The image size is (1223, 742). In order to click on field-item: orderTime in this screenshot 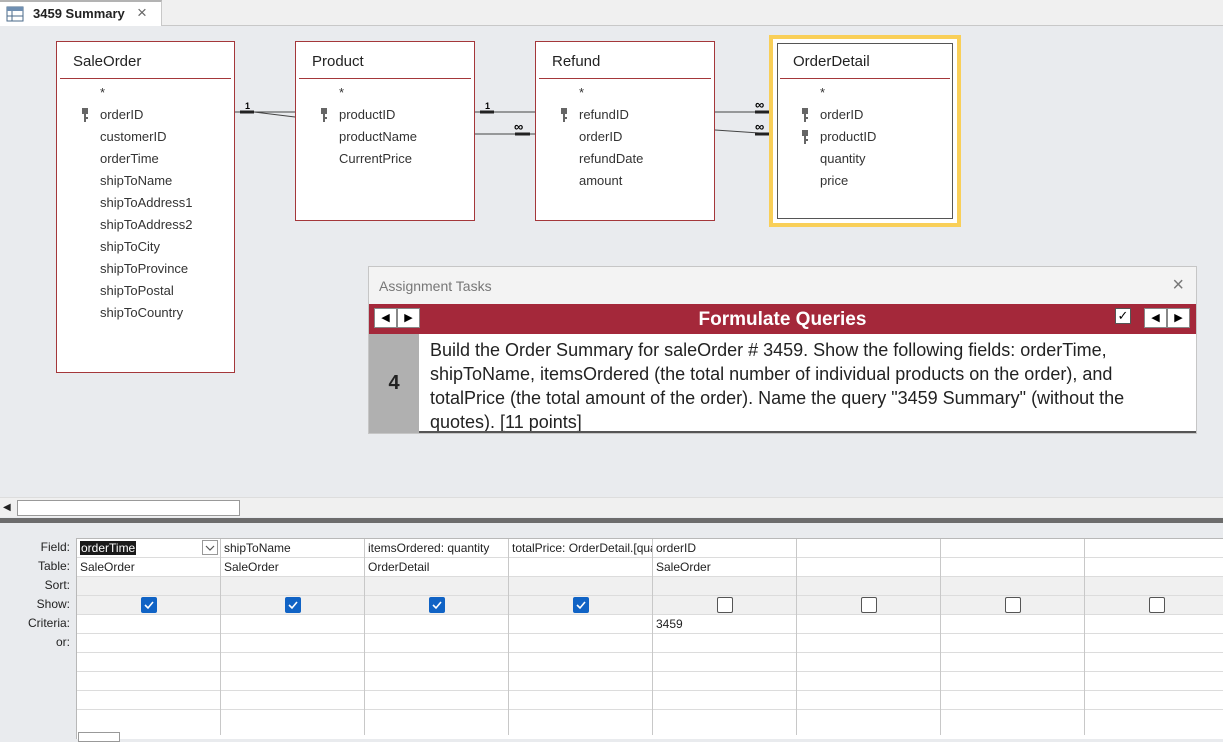, I will do `click(145, 159)`.